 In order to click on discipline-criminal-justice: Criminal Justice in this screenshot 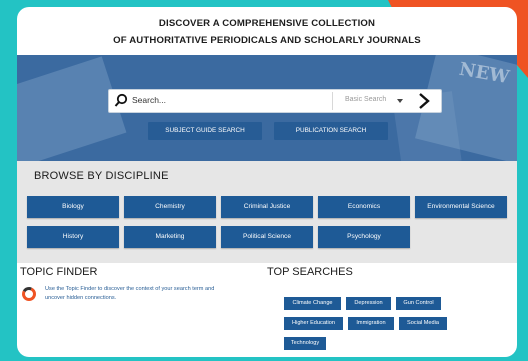, I will do `click(267, 207)`.